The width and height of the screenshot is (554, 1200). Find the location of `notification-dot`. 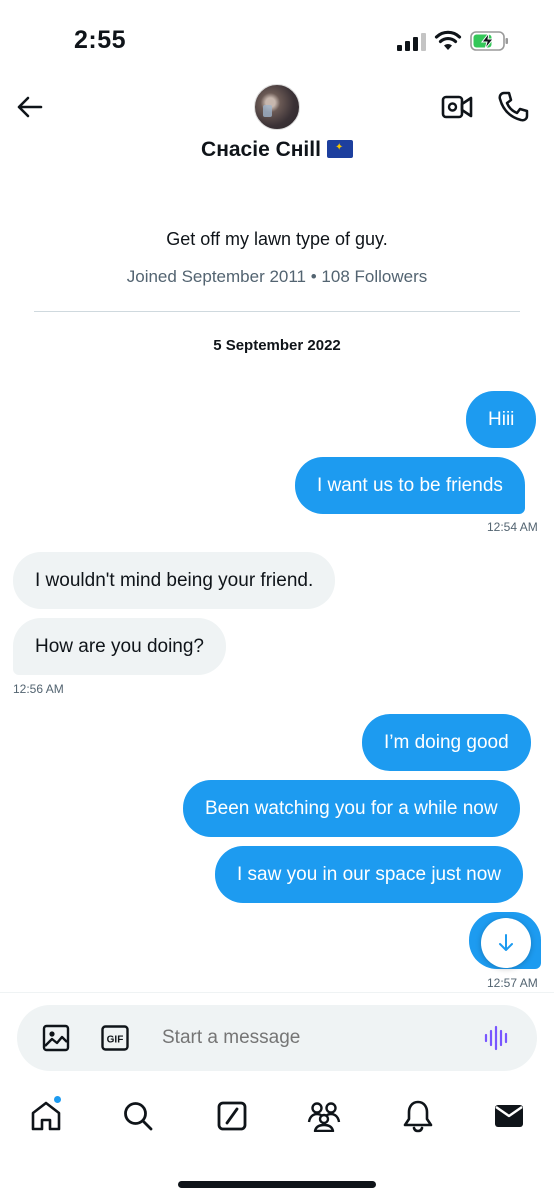

notification-dot is located at coordinates (57, 1099).